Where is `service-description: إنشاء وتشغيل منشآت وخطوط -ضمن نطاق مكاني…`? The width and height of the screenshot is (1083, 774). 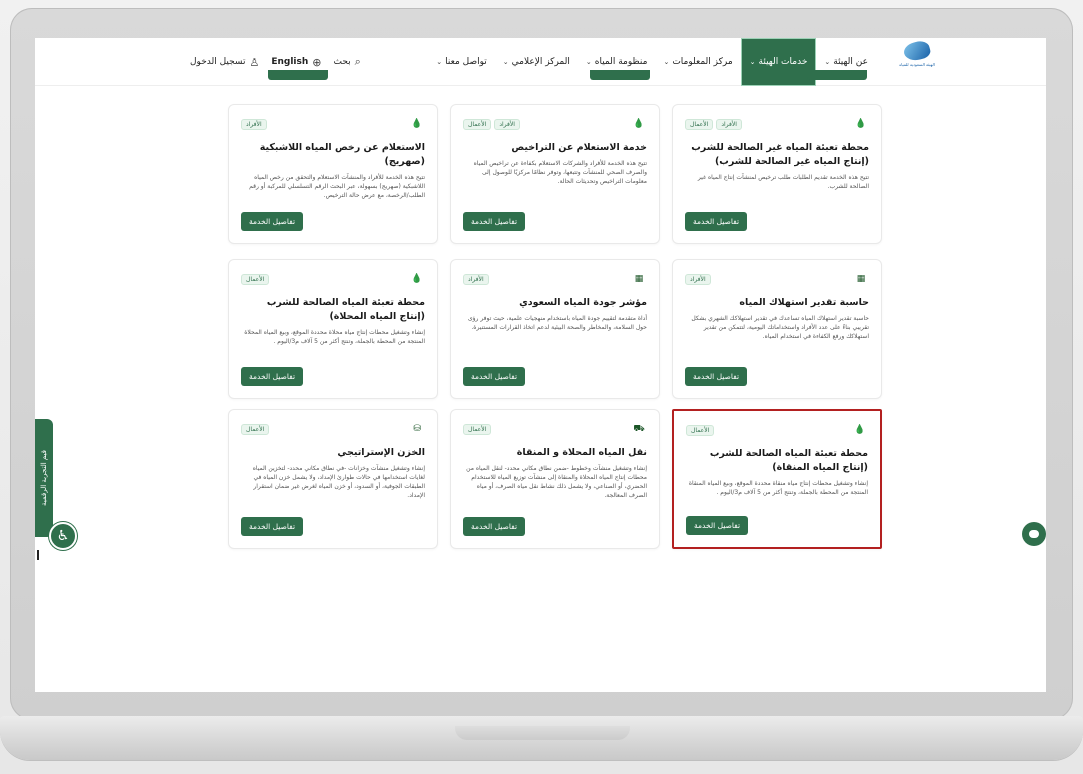 service-description: إنشاء وتشغيل منشآت وخطوط -ضمن نطاق مكاني… is located at coordinates (556, 482).